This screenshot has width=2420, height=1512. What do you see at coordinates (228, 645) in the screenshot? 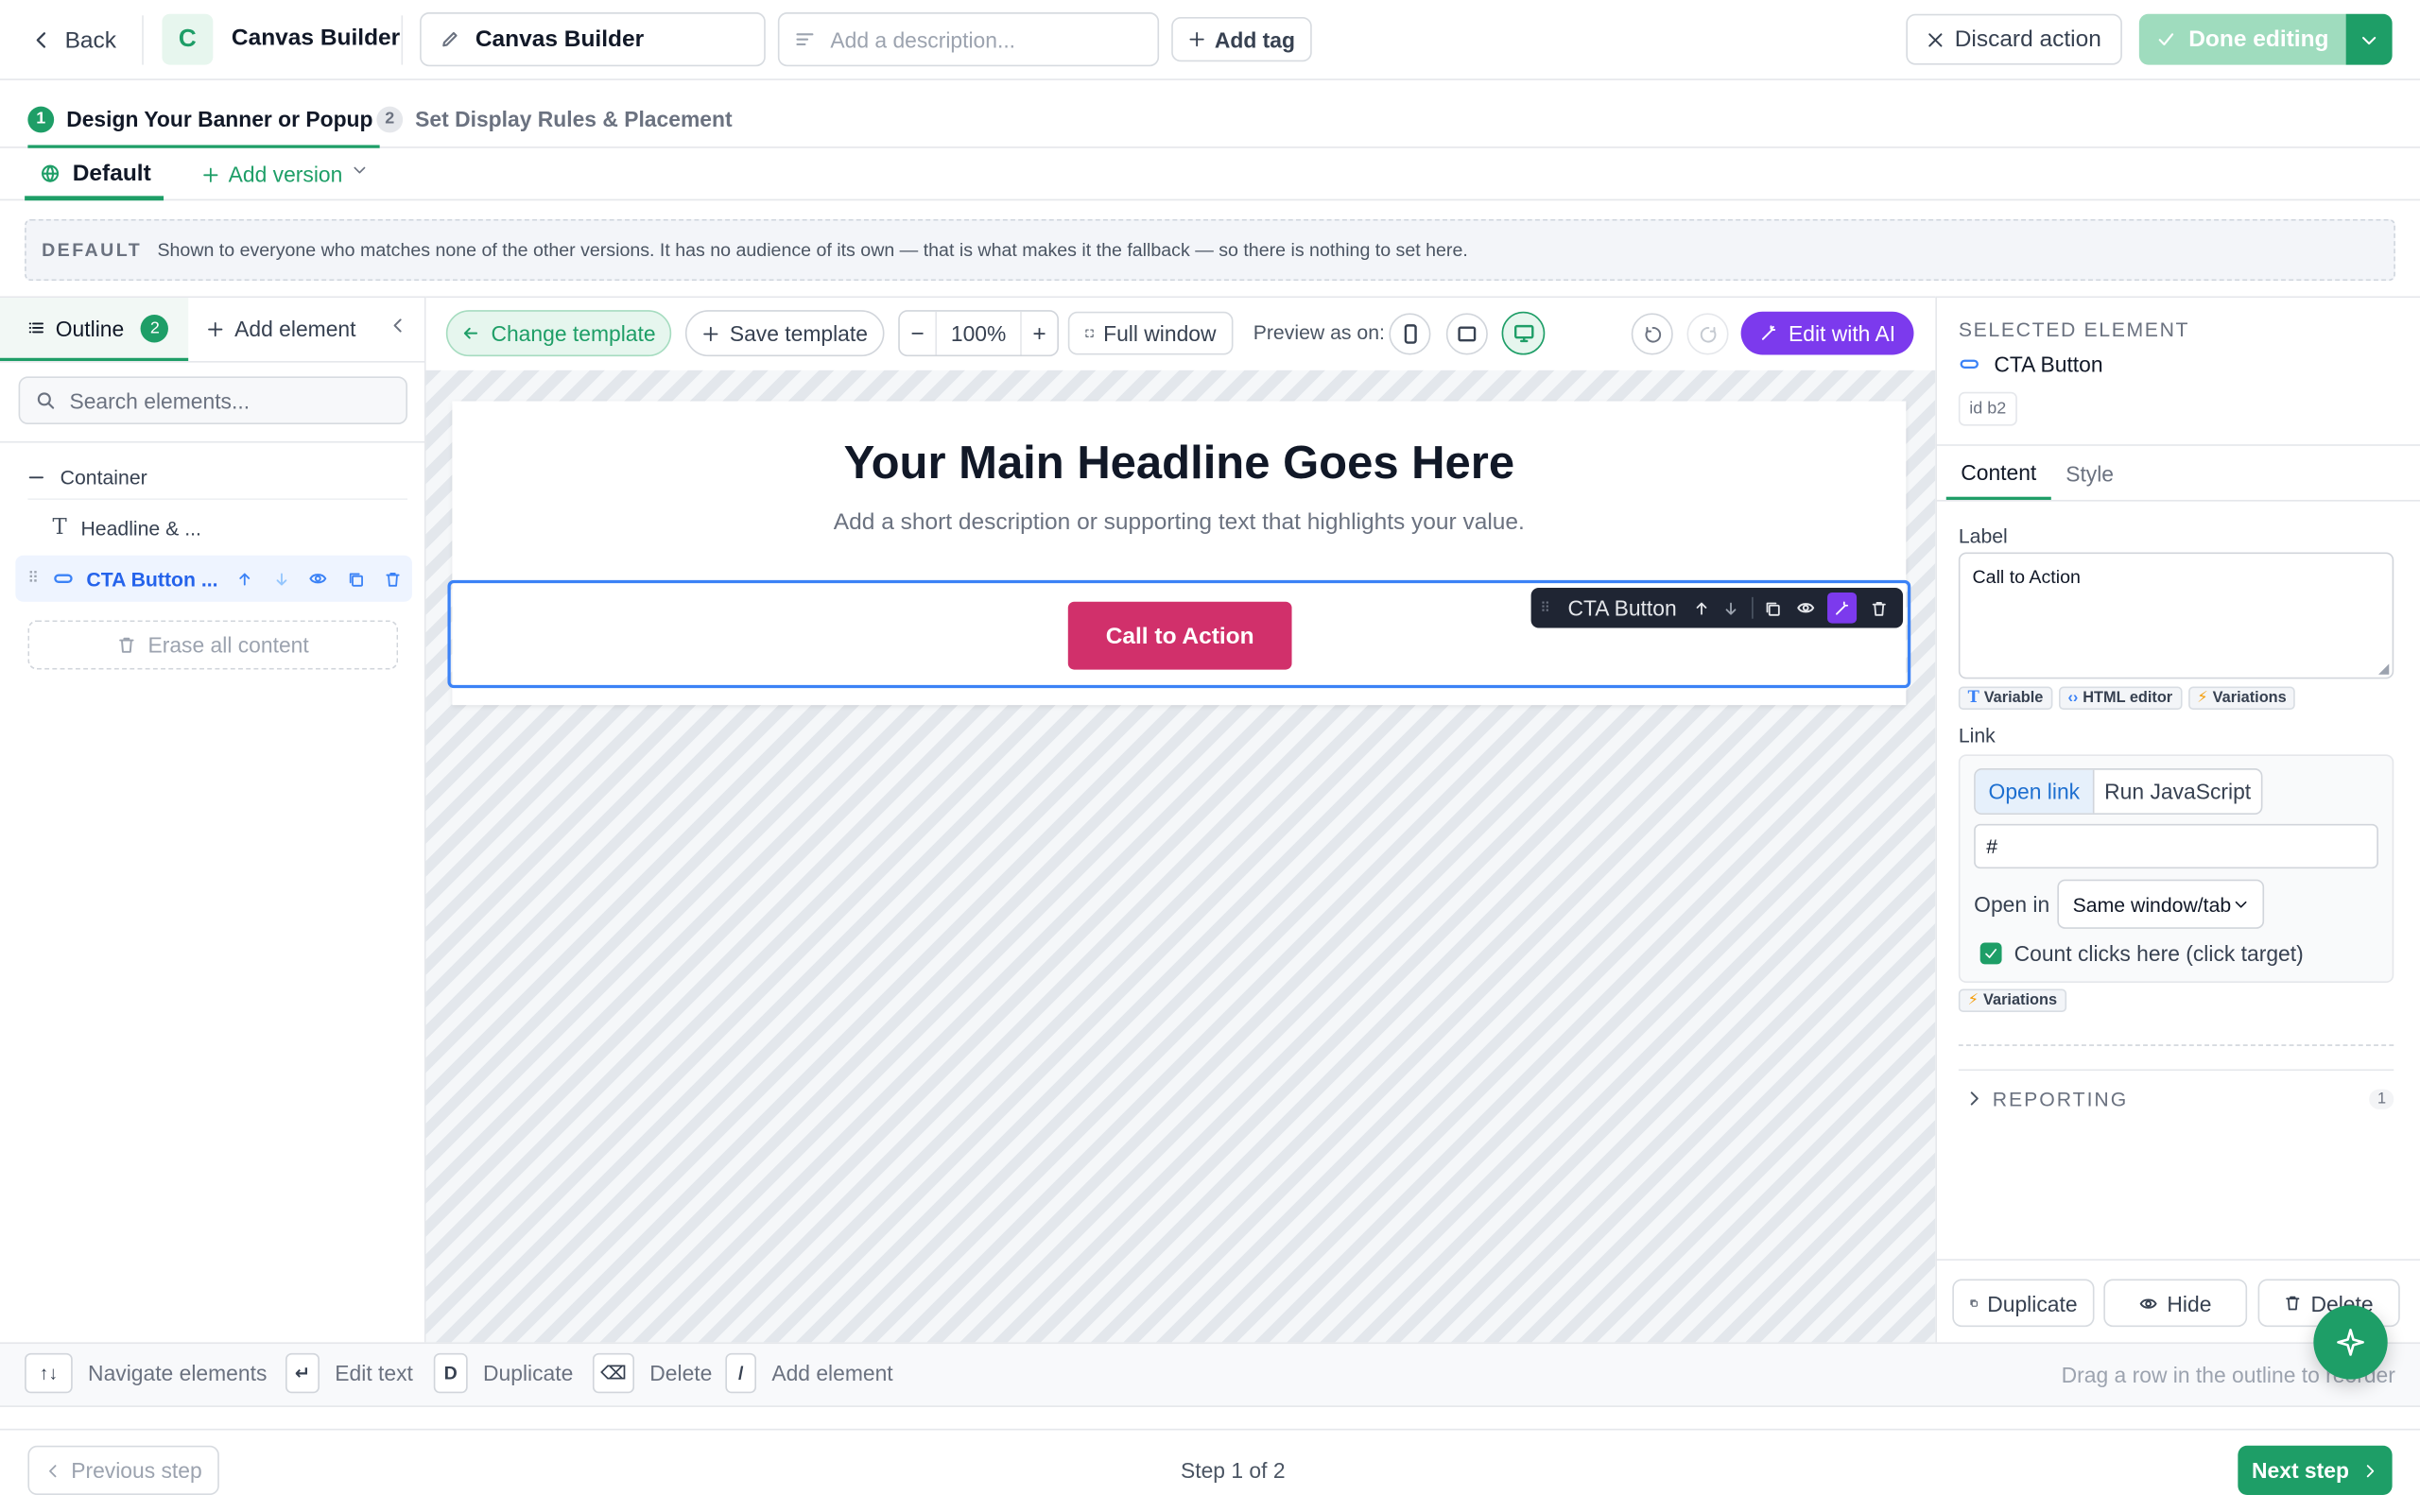
I see `erase-label: Erase all content` at bounding box center [228, 645].